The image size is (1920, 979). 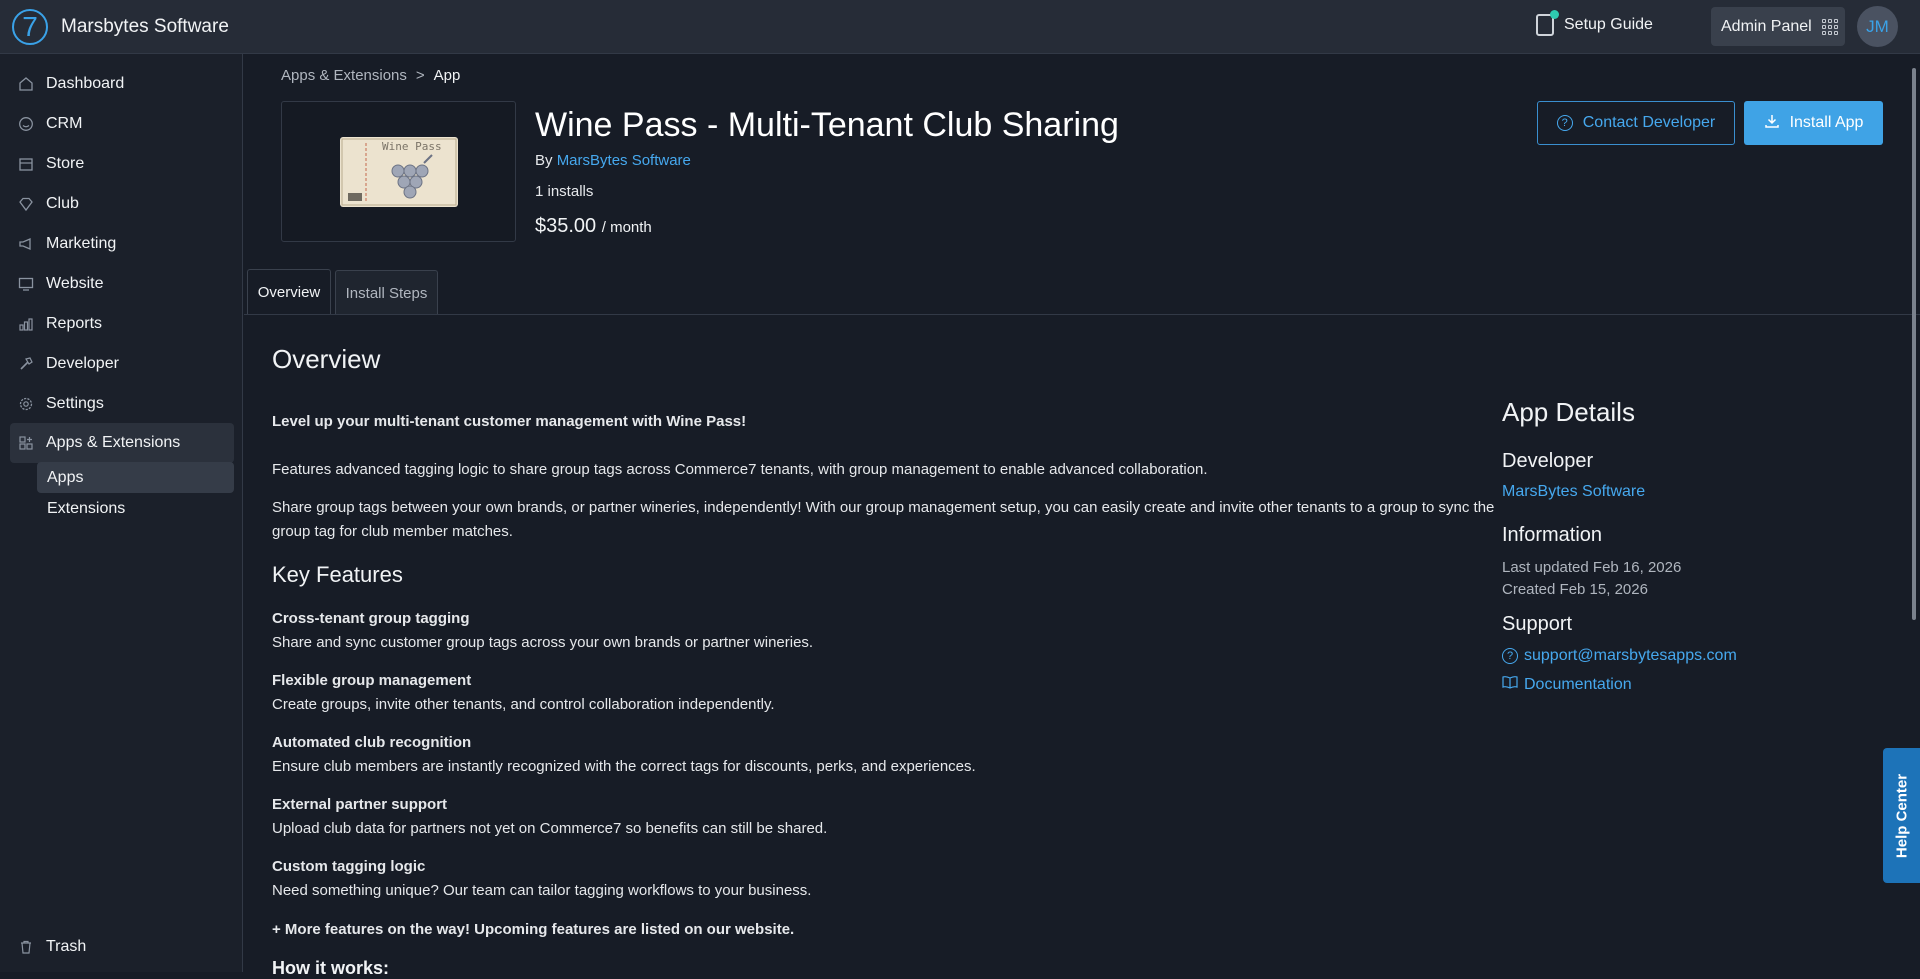 I want to click on setup-guide-button: Setup Guide, so click(x=1594, y=23).